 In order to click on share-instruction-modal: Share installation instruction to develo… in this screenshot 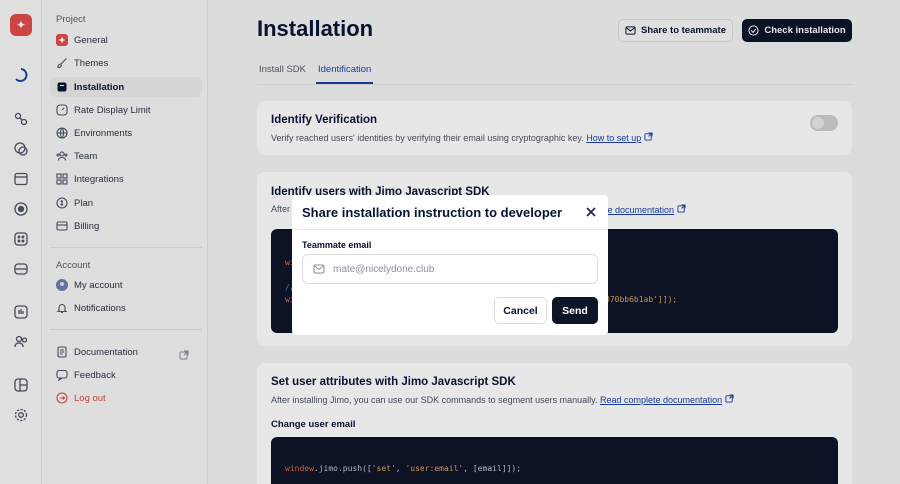, I will do `click(450, 265)`.